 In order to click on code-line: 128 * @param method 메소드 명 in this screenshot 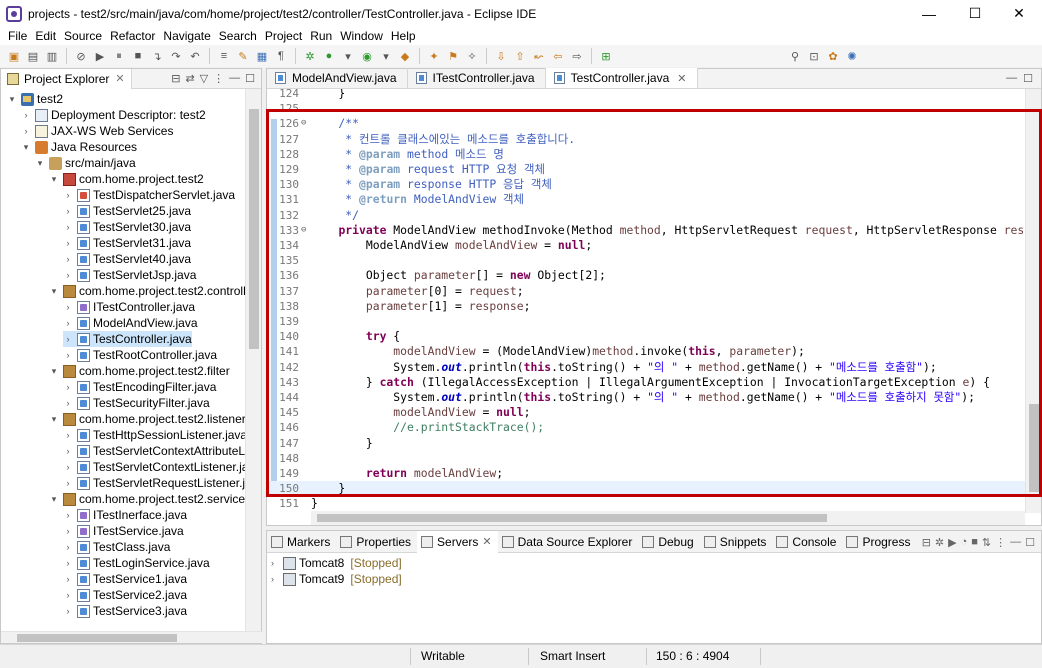, I will do `click(646, 154)`.